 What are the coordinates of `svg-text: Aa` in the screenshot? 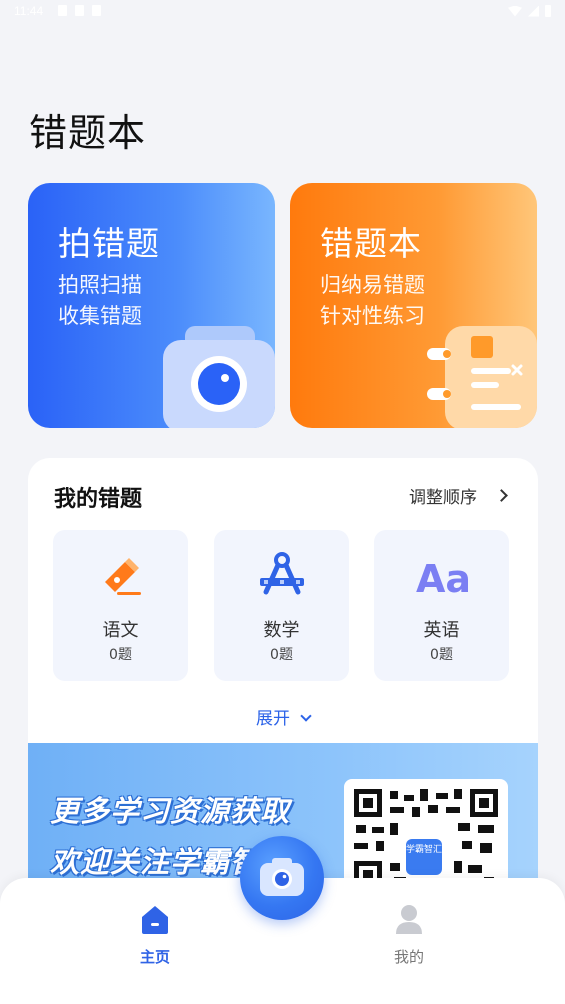 It's located at (442, 579).